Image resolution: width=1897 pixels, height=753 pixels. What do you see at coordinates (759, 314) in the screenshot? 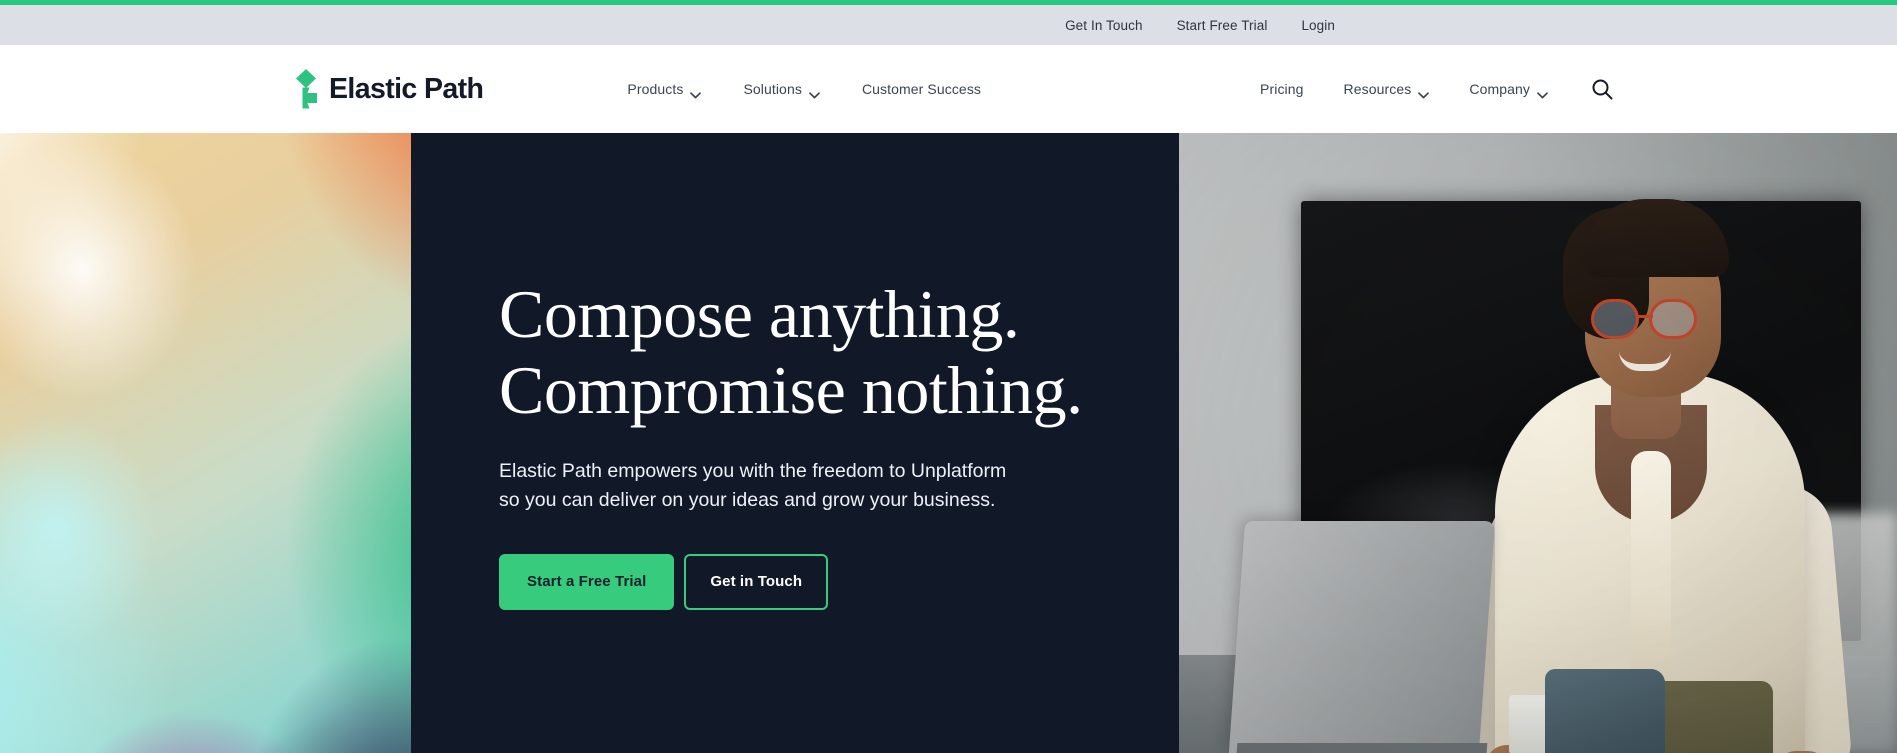
I see `hero-title-line-1: Compose anything.` at bounding box center [759, 314].